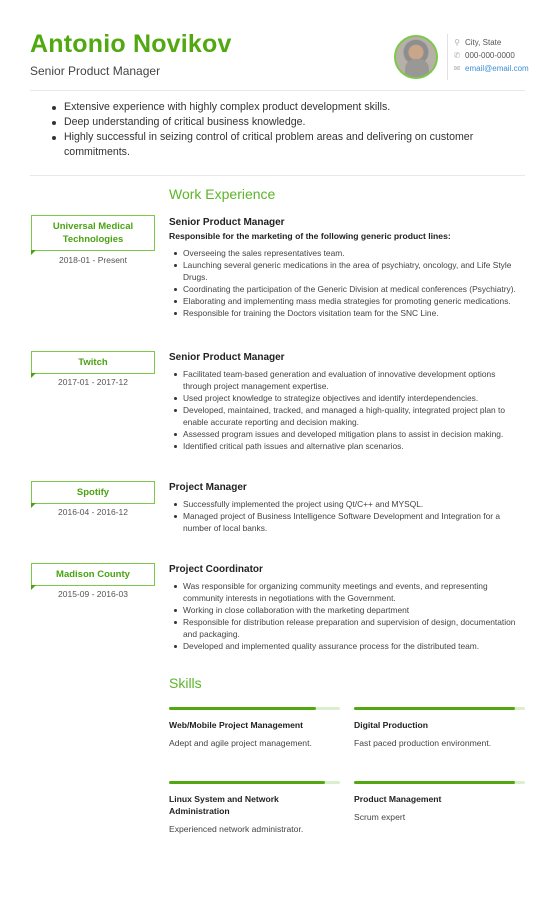 The height and width of the screenshot is (919, 560). I want to click on job-dates: 2015-09 - 2016-03, so click(93, 594).